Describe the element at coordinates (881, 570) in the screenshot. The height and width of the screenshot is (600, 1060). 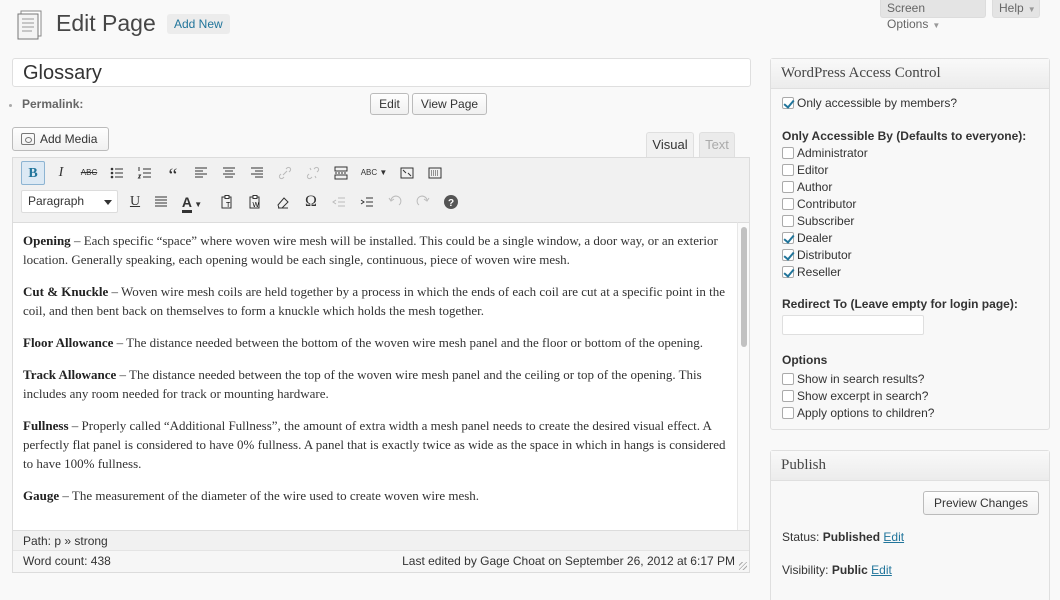
I see `edit-visibility-link: Edit` at that location.